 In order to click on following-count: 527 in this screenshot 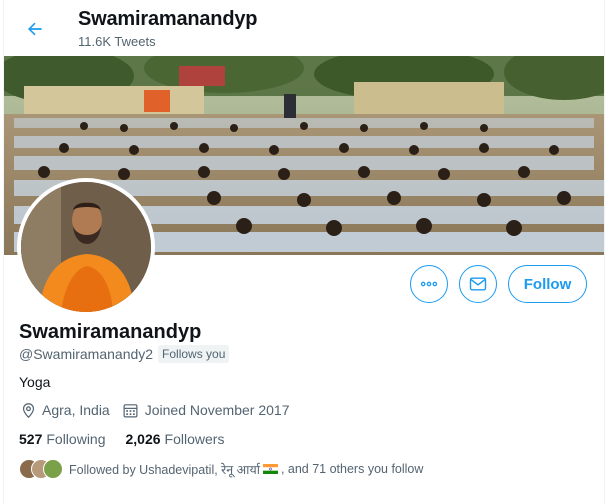, I will do `click(31, 439)`.